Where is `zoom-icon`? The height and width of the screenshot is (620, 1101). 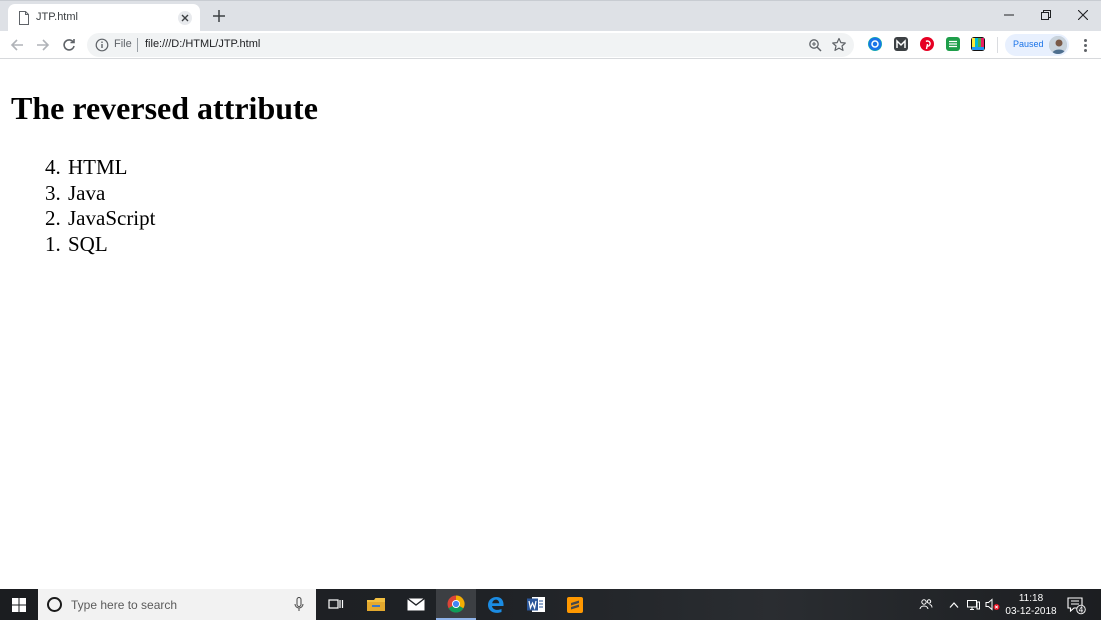
zoom-icon is located at coordinates (815, 45).